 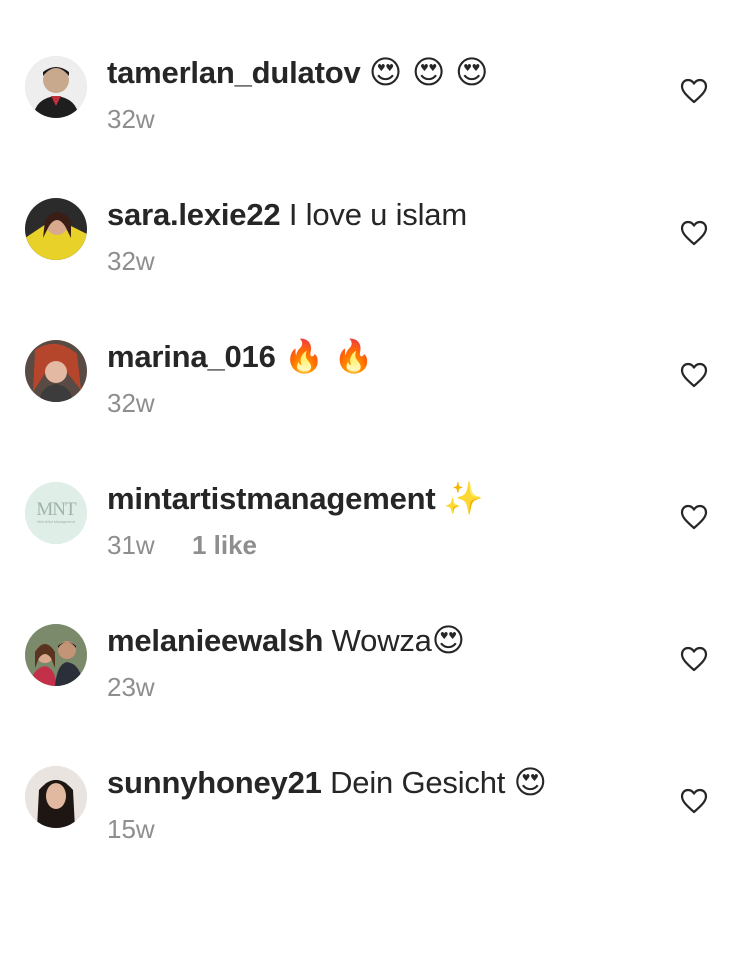 I want to click on comment-username: sunnyhoney21, so click(x=214, y=782).